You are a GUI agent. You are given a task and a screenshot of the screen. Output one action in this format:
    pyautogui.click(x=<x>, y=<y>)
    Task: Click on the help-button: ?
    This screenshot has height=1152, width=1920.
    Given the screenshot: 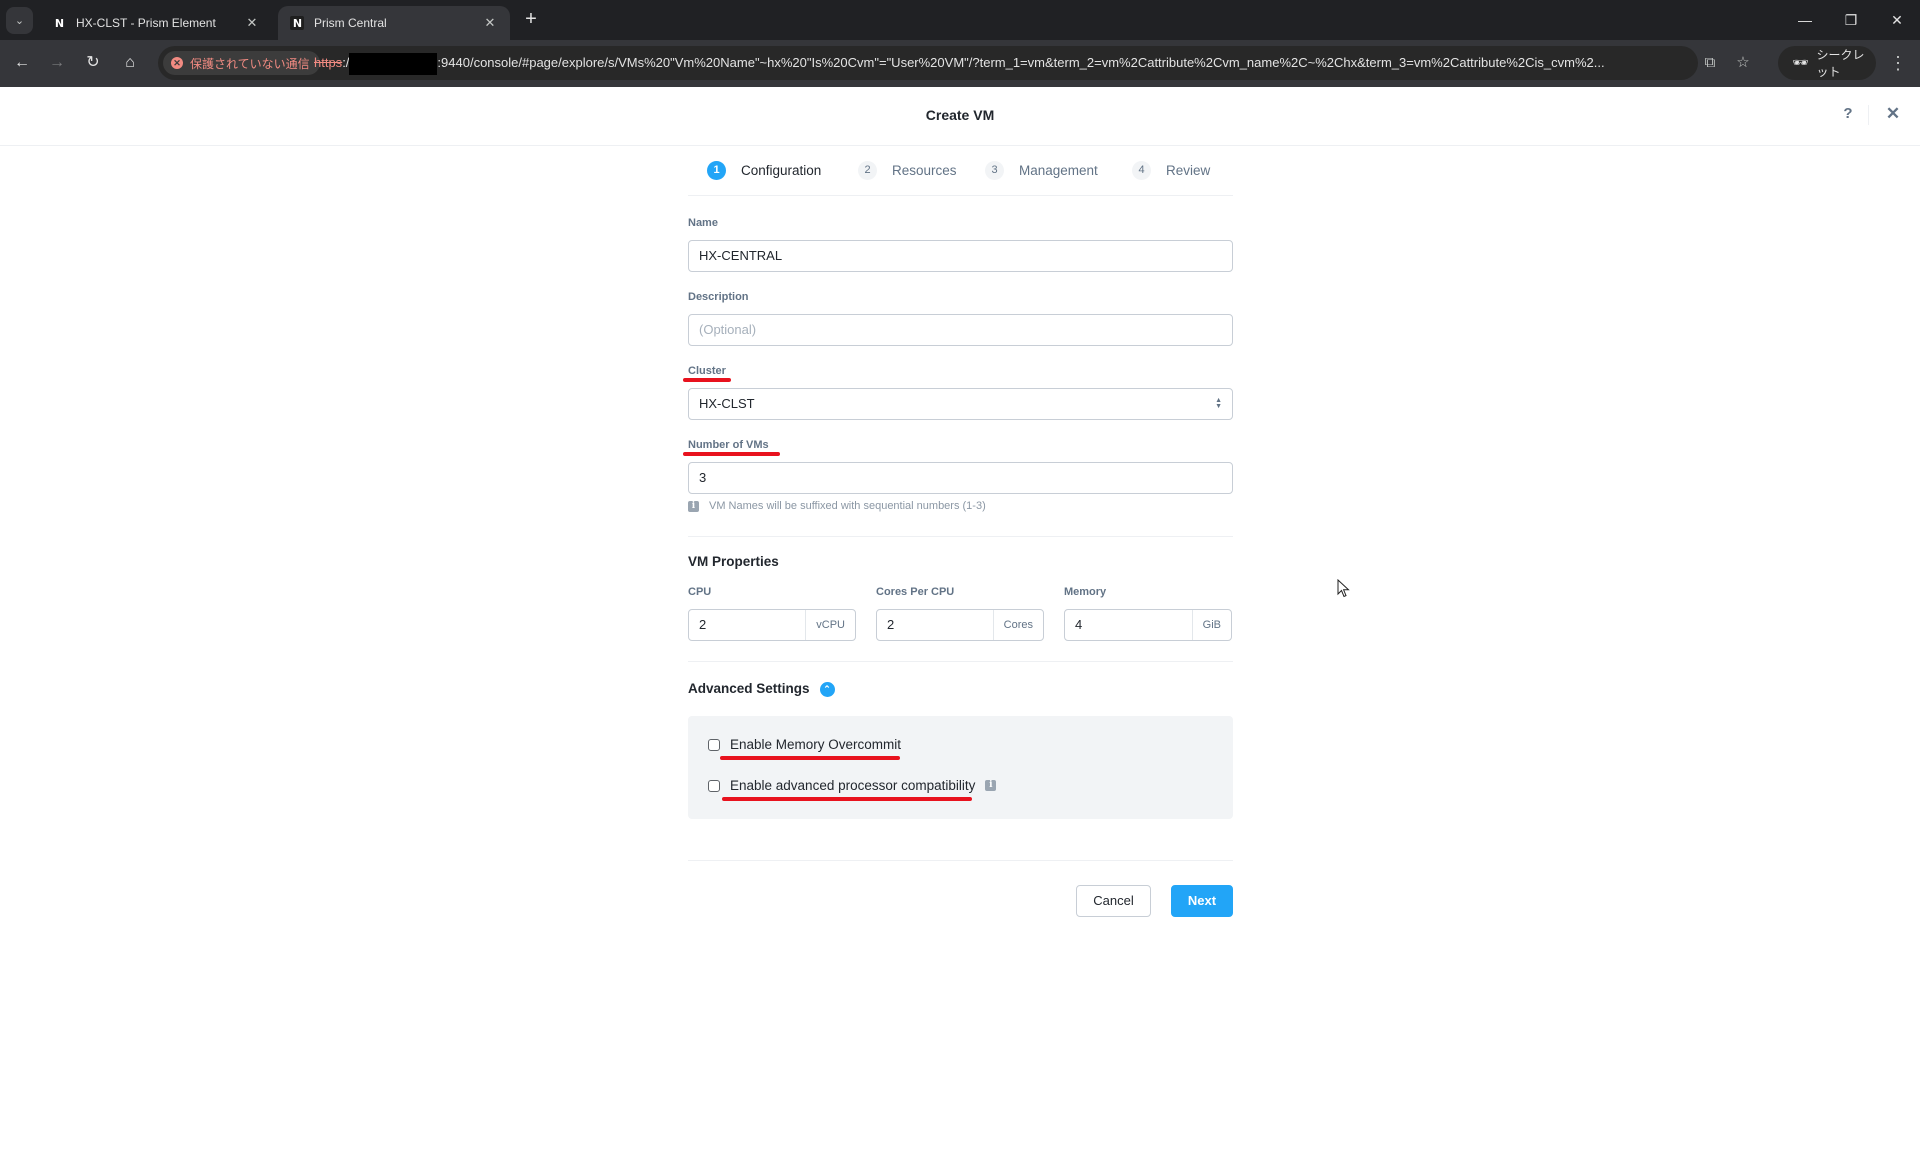 What is the action you would take?
    pyautogui.click(x=1848, y=115)
    